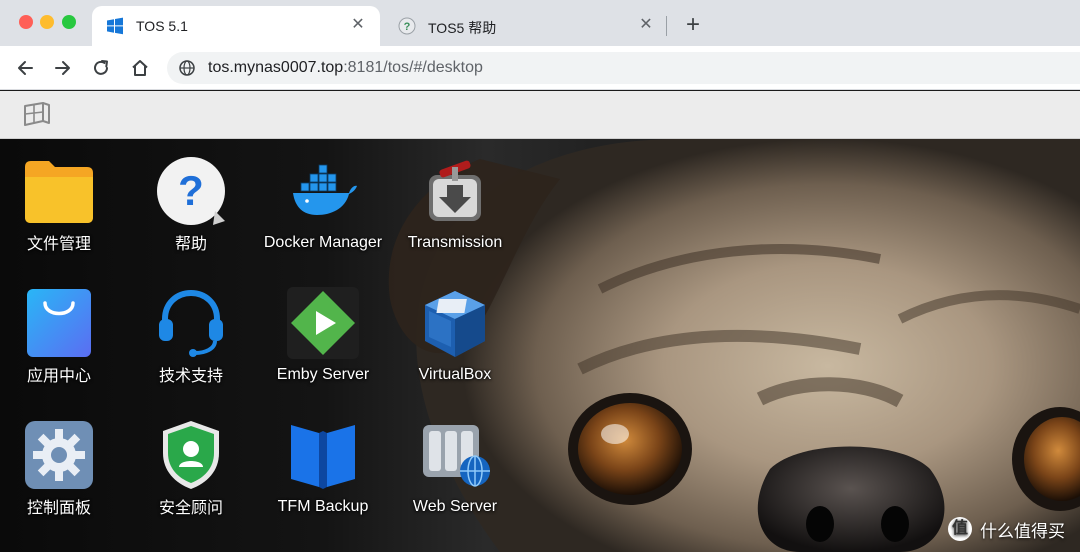  What do you see at coordinates (58, 508) in the screenshot?
I see `app-label: 控制面板` at bounding box center [58, 508].